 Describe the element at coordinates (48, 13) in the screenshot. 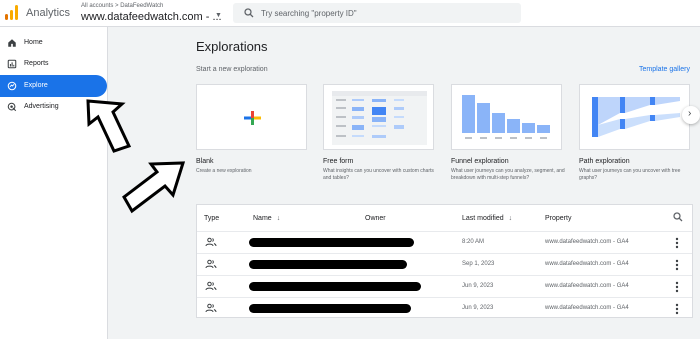

I see `app-name: Analytics` at that location.